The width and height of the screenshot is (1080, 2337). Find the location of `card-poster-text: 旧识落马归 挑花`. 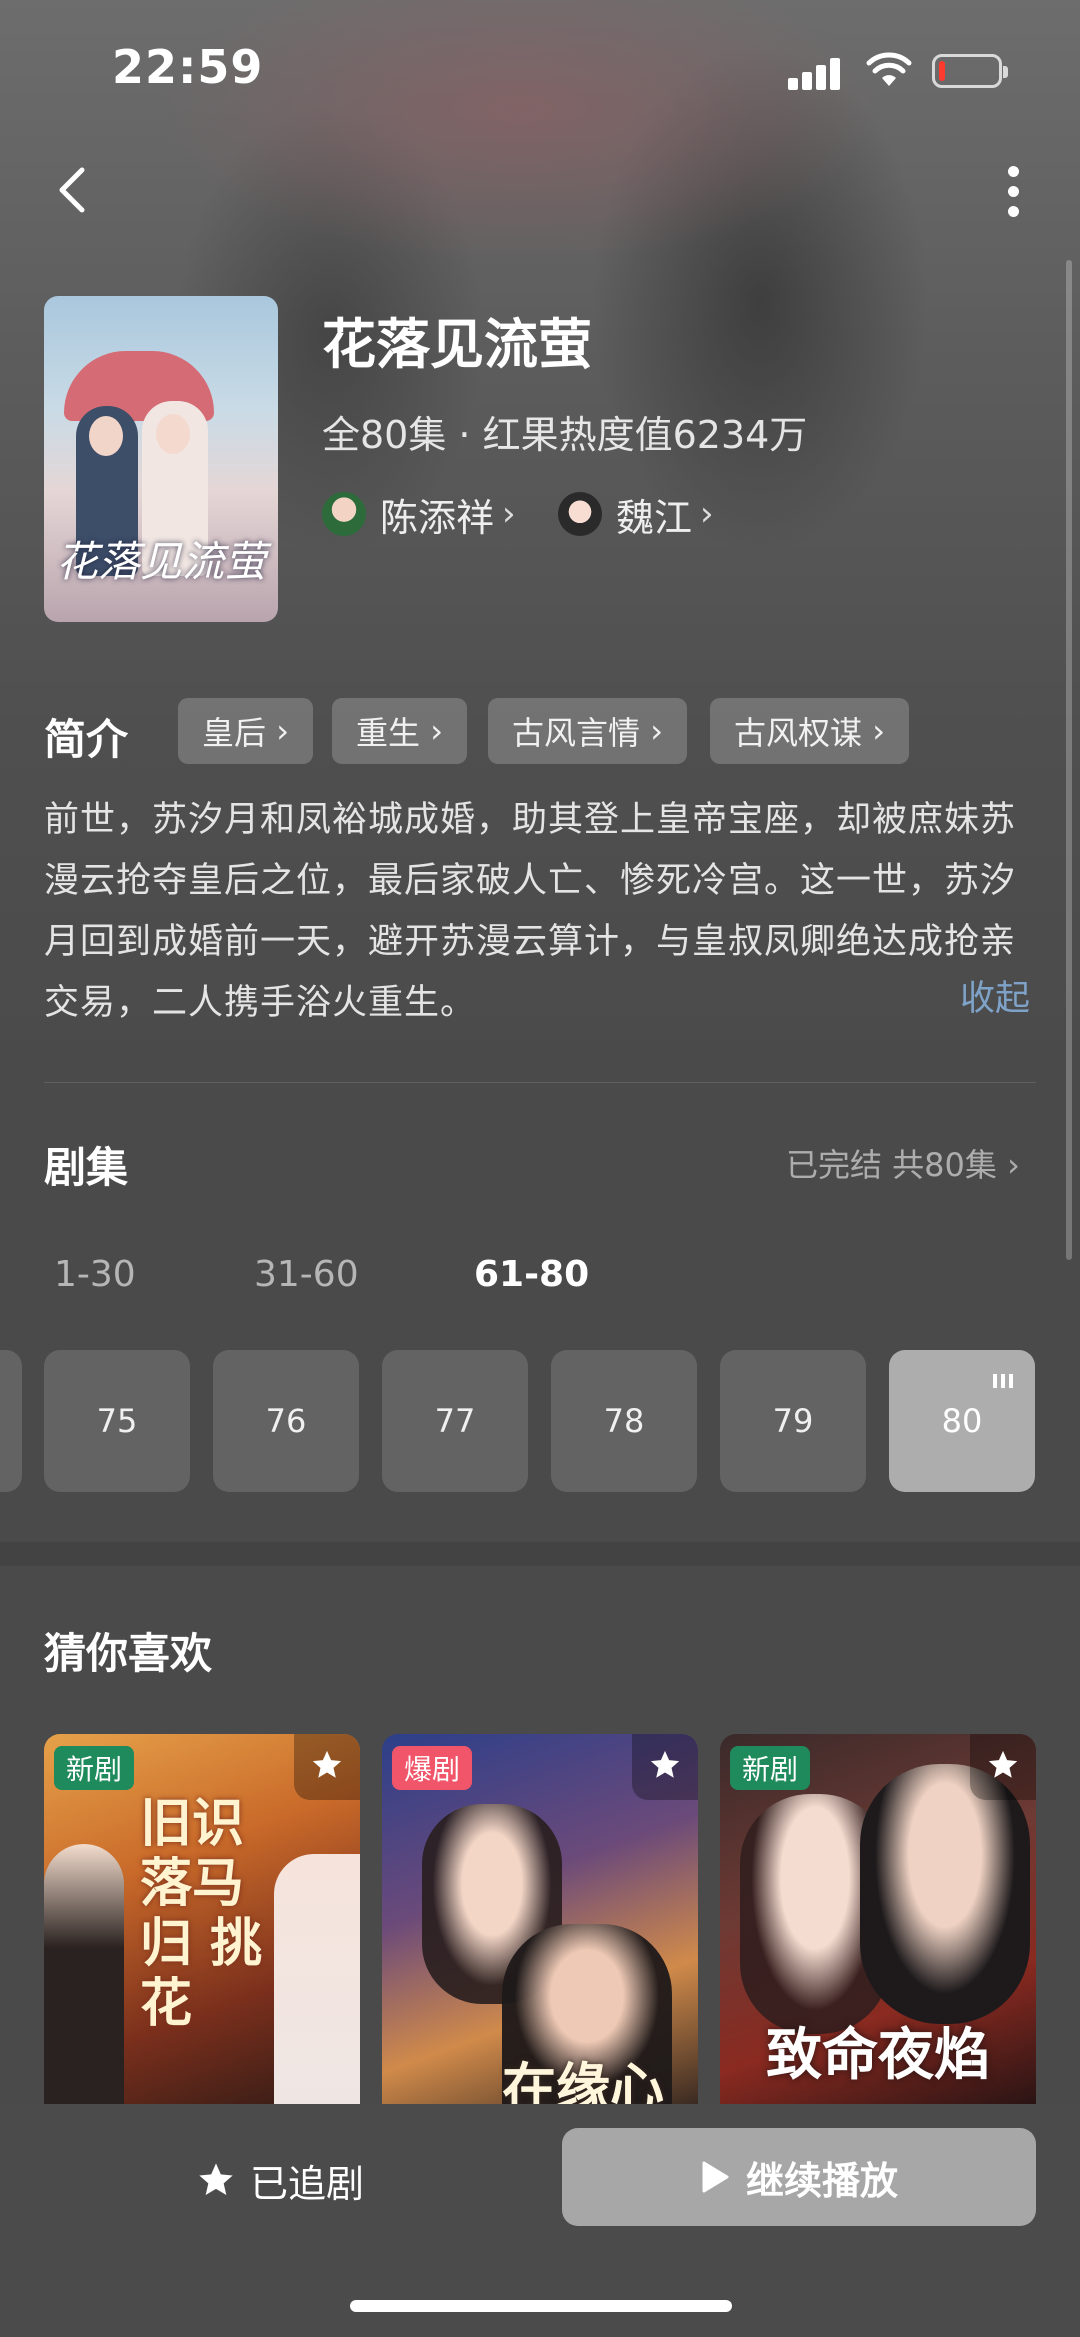

card-poster-text: 旧识落马归 挑花 is located at coordinates (201, 1913).